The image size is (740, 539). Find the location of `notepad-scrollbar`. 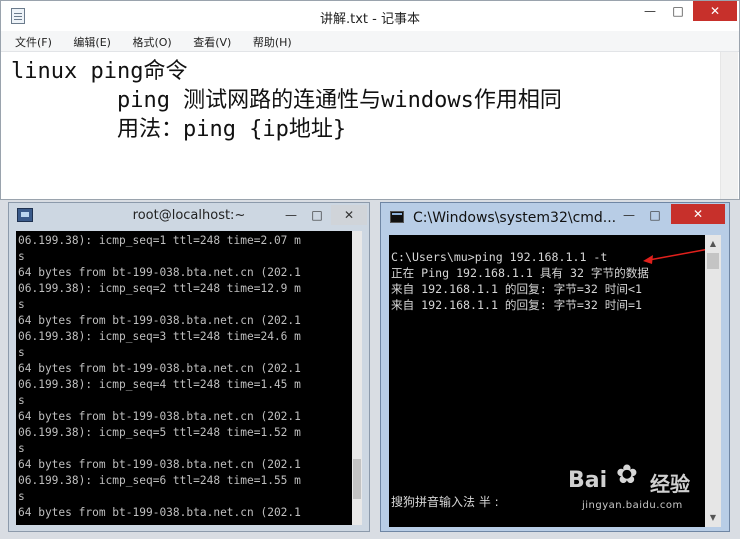

notepad-scrollbar is located at coordinates (729, 125).